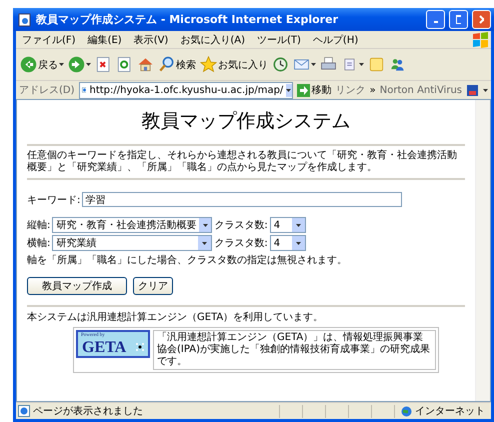  I want to click on more-chevron: », so click(373, 90).